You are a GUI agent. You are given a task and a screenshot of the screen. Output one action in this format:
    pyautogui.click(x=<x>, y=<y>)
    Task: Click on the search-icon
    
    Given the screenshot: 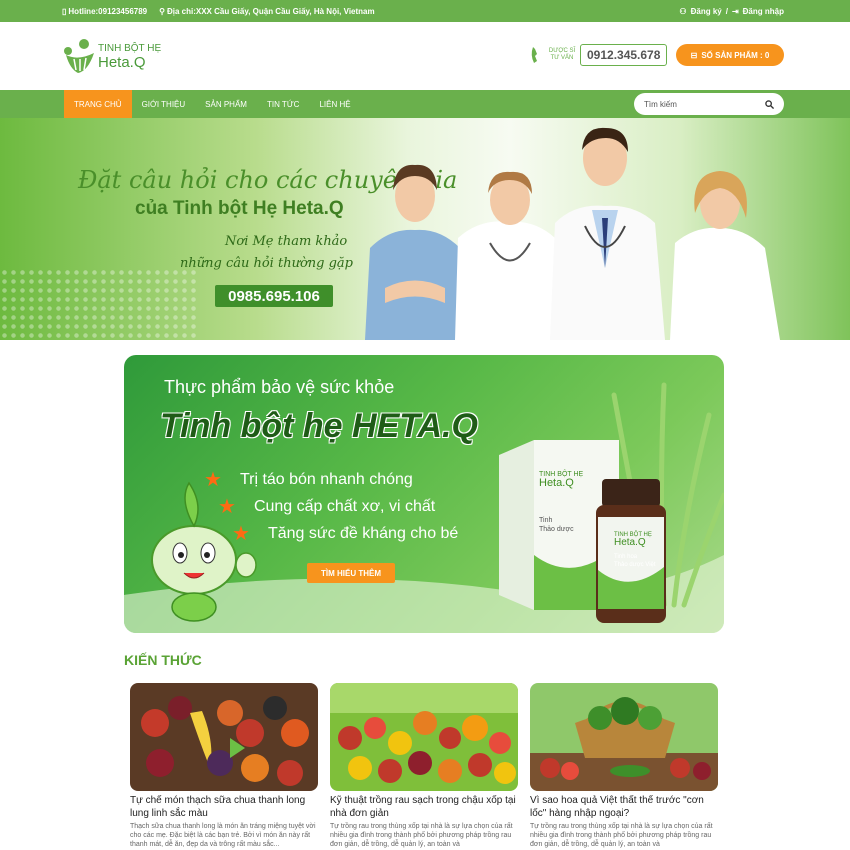 What is the action you would take?
    pyautogui.click(x=769, y=104)
    